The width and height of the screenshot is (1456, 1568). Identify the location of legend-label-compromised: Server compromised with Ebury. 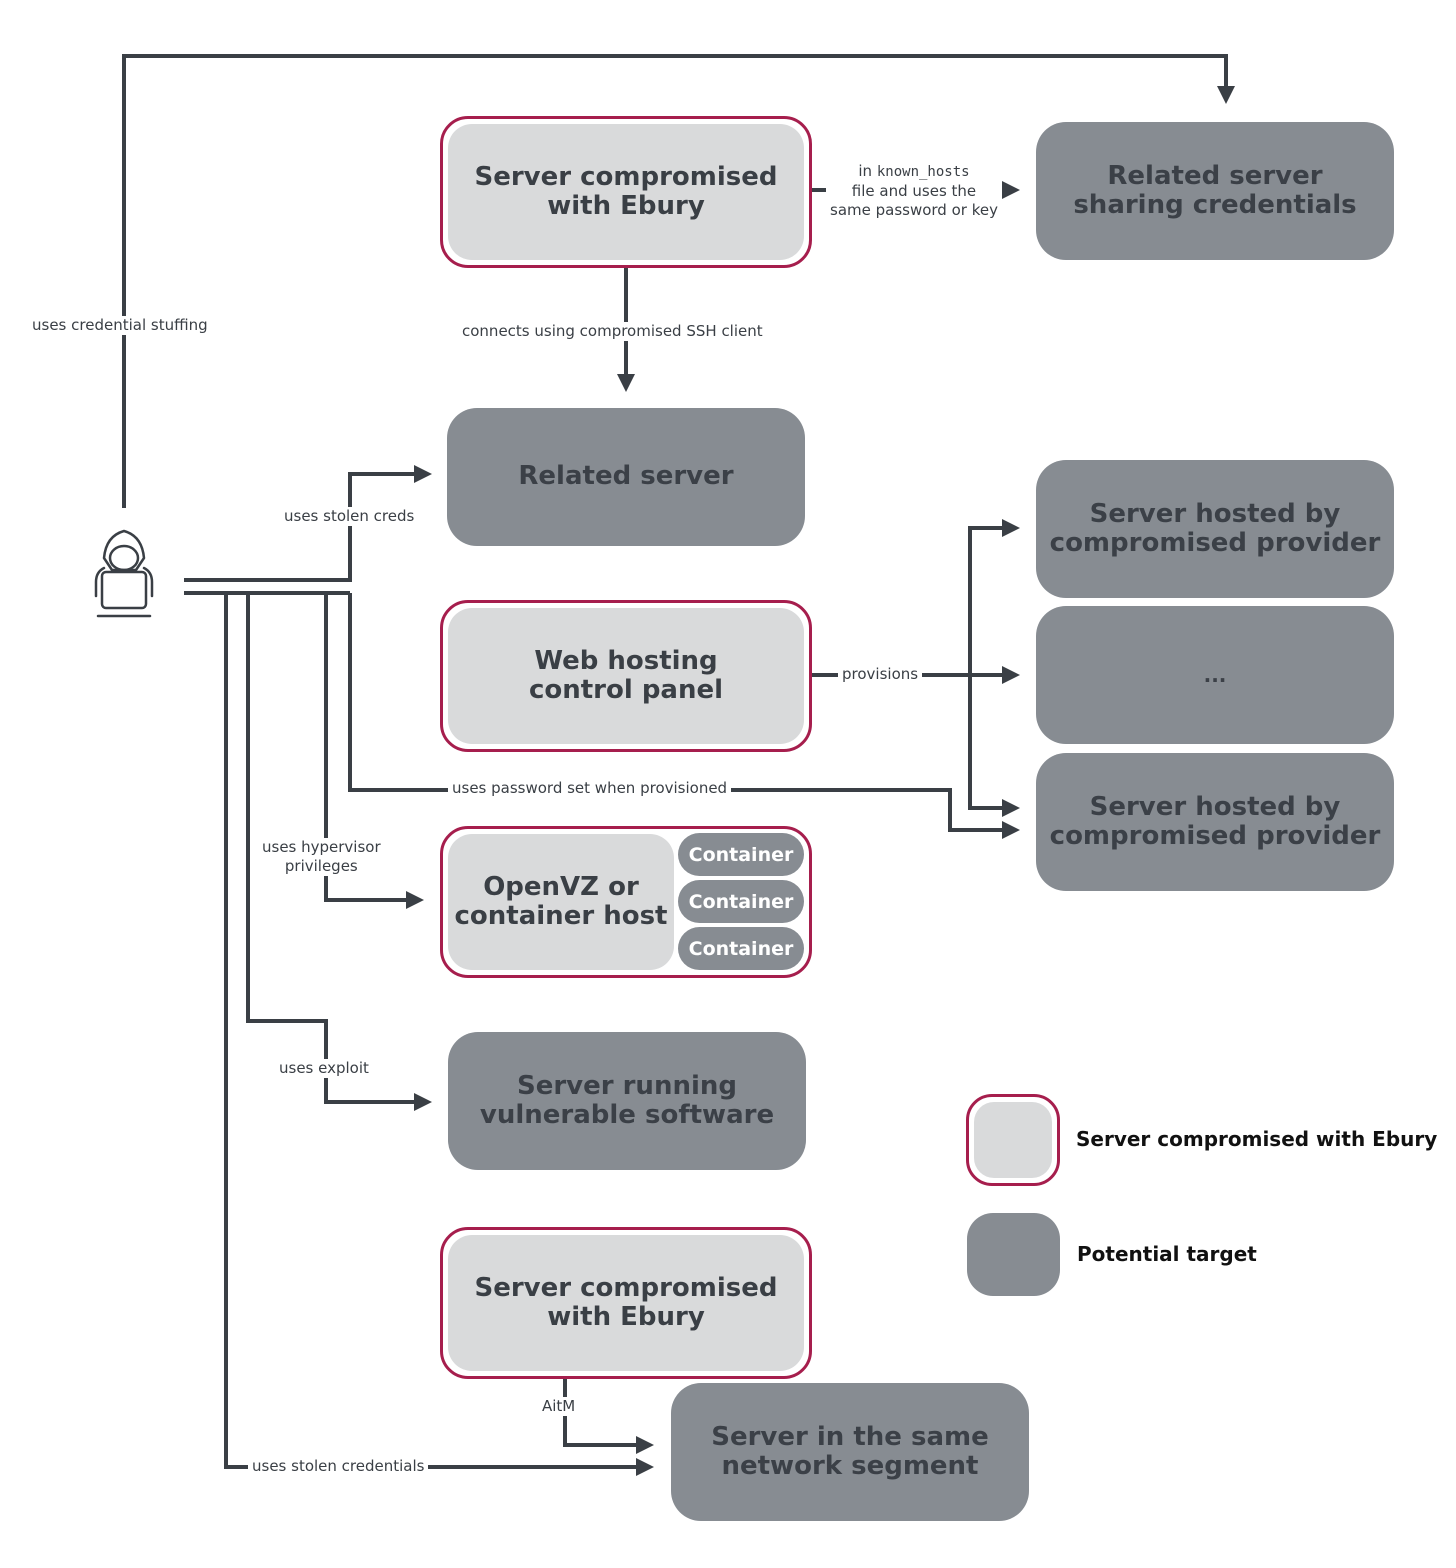
(1257, 1139).